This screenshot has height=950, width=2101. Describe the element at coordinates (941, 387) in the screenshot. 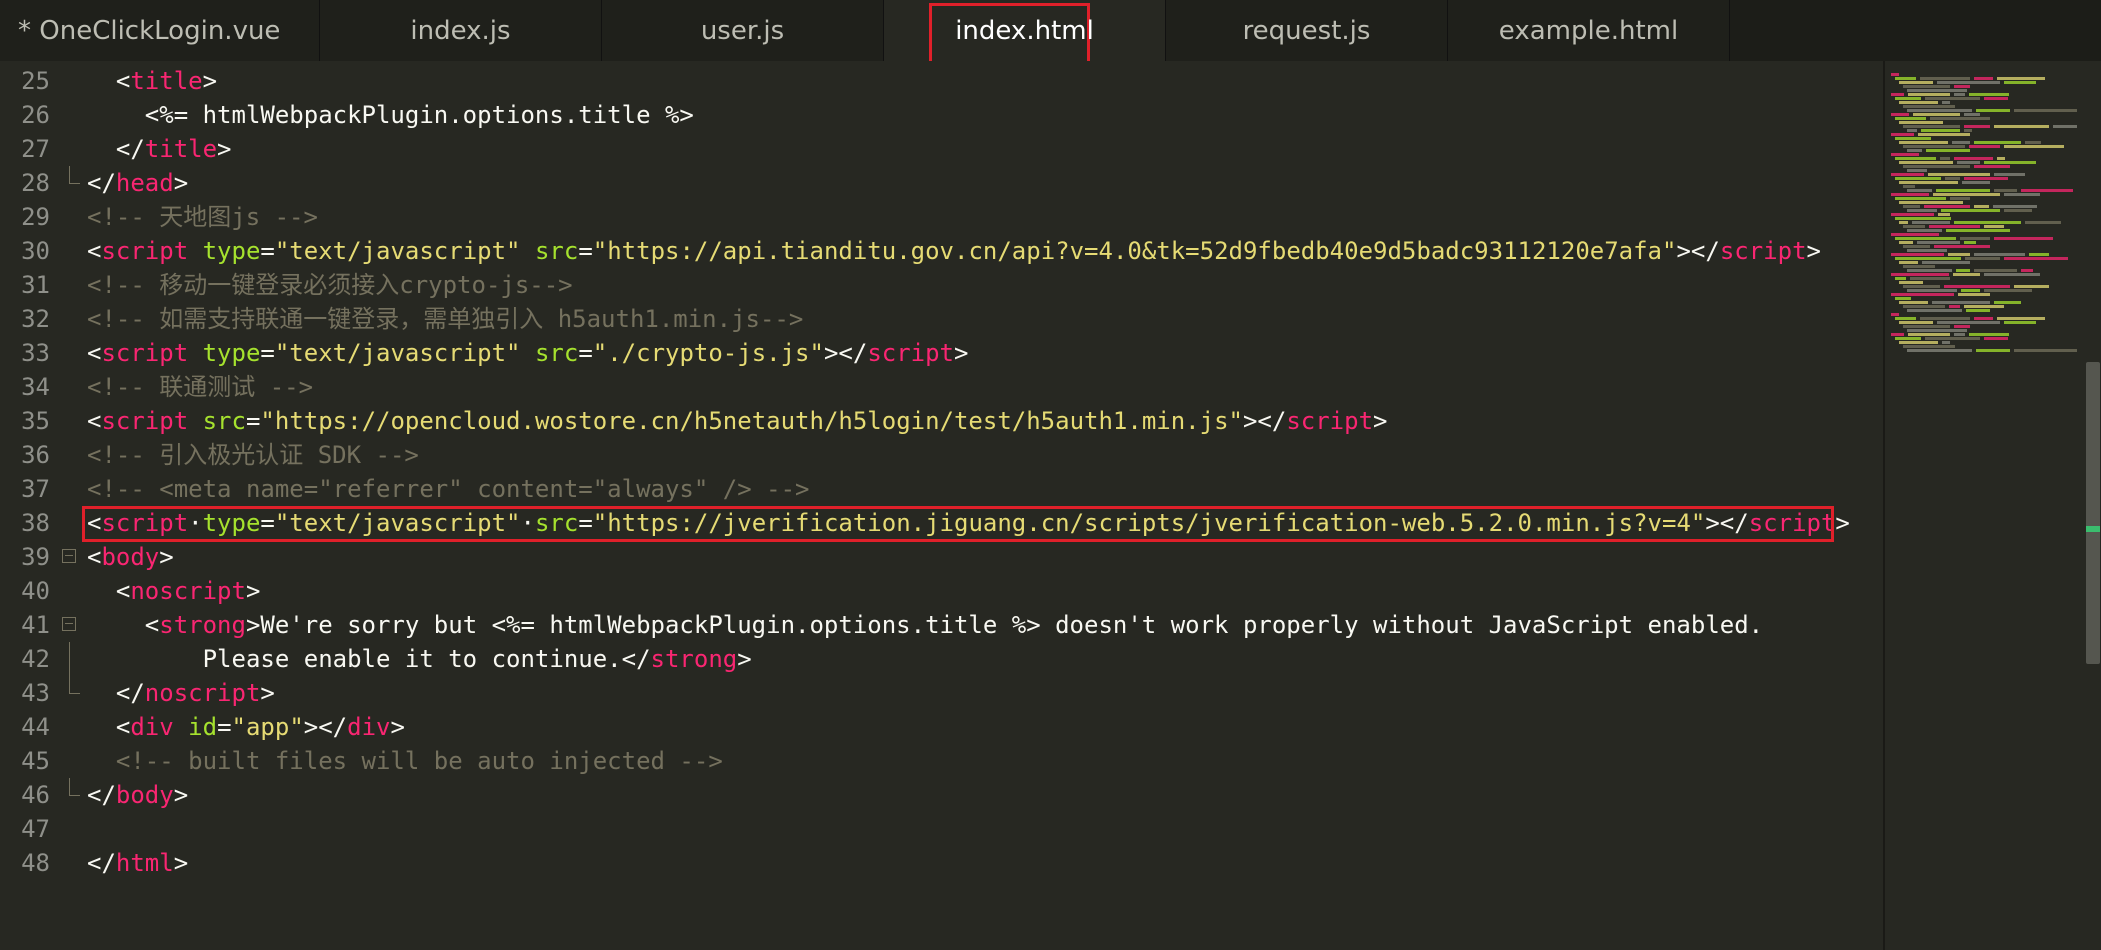

I see `code-line: 34 <!-- 联通测试 -->` at that location.